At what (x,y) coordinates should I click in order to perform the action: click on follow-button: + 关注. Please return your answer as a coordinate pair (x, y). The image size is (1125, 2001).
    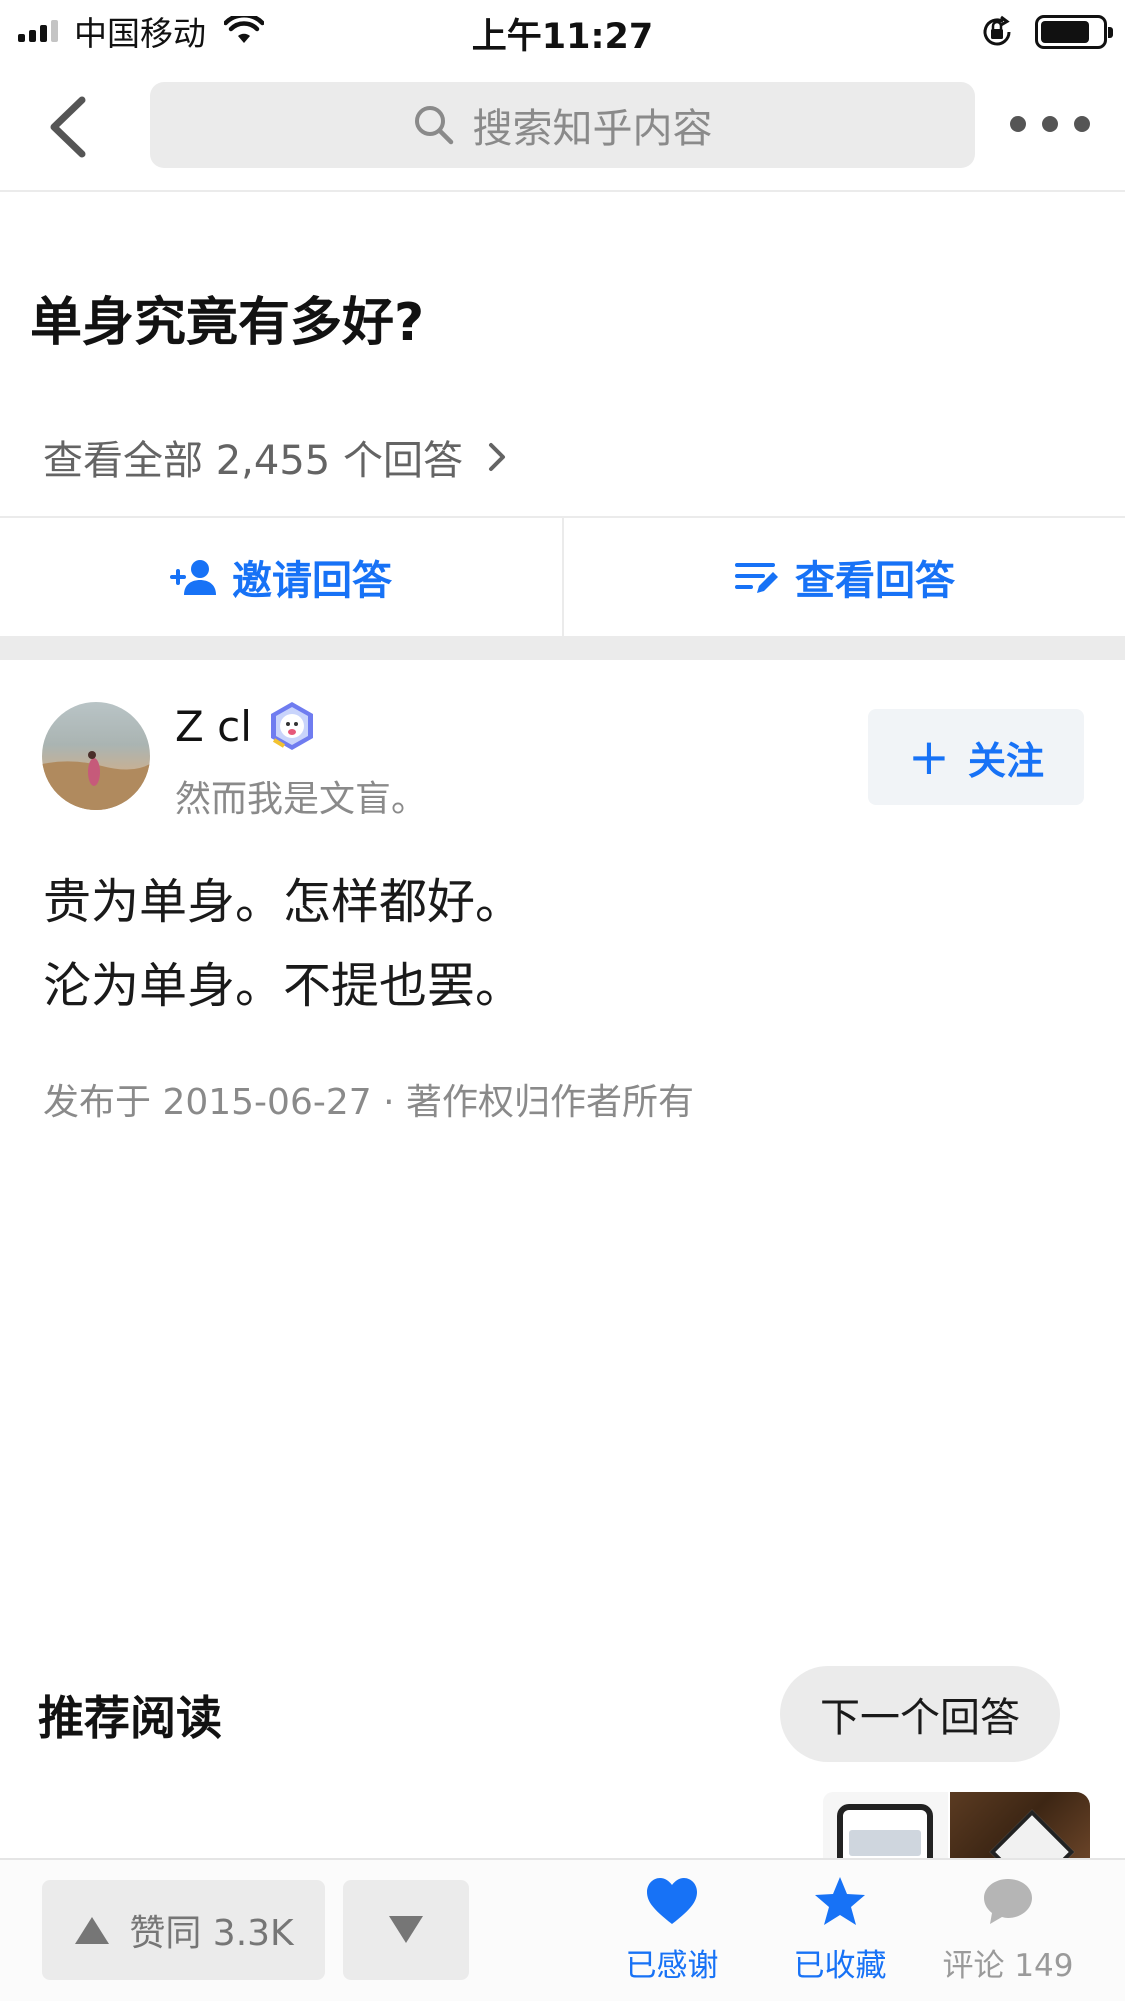
    Looking at the image, I should click on (976, 757).